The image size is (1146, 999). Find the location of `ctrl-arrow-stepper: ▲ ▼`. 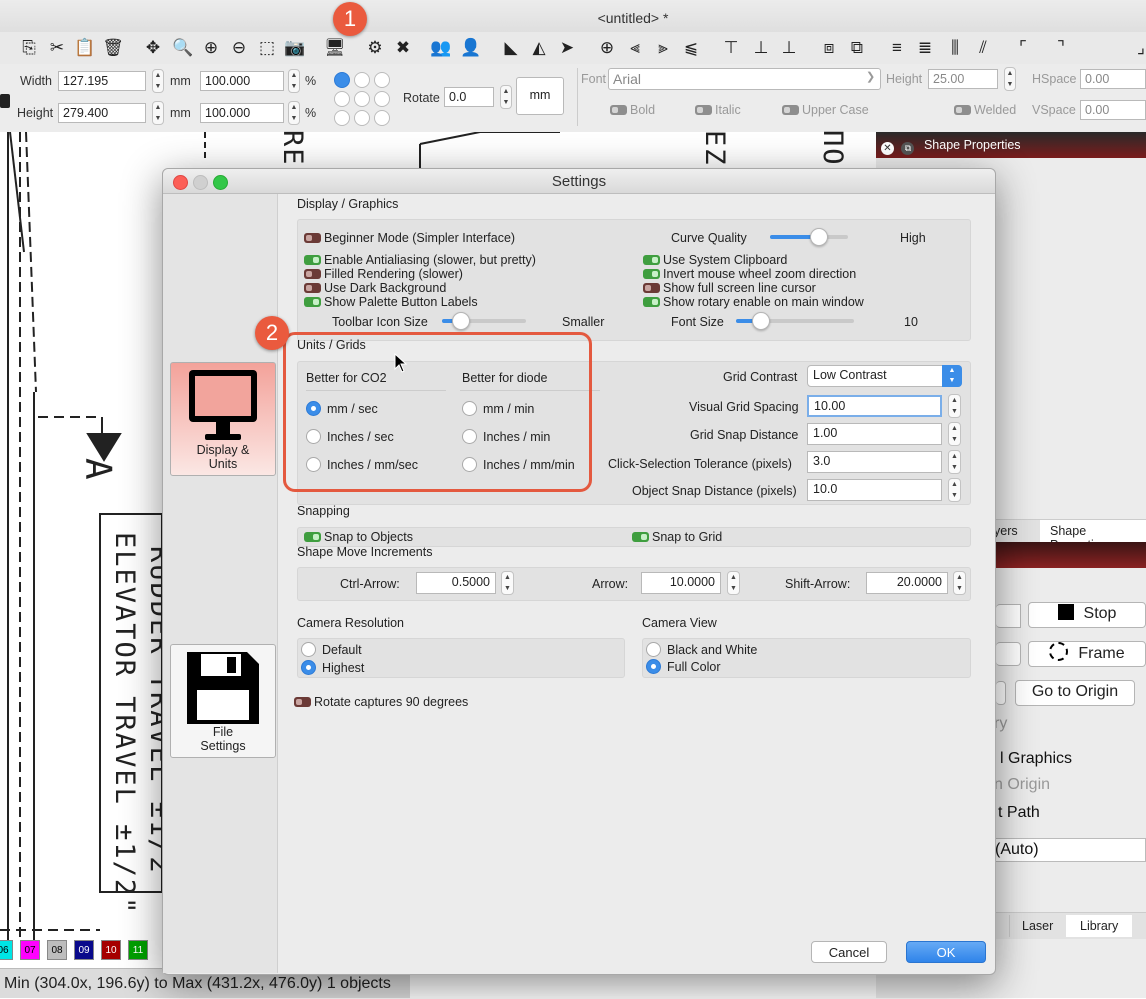

ctrl-arrow-stepper: ▲ ▼ is located at coordinates (507, 583).